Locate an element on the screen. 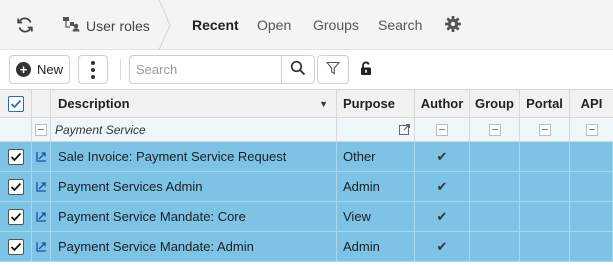 This screenshot has height=265, width=613. external-link-icon is located at coordinates (404, 129).